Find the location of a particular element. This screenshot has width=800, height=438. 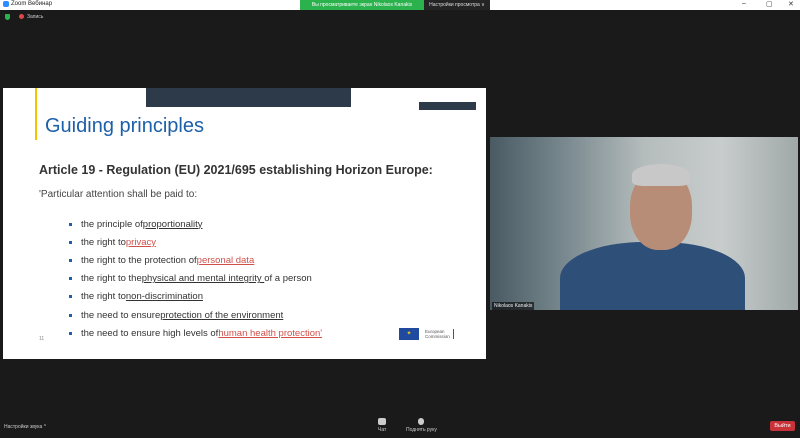

chat-icon is located at coordinates (382, 421).